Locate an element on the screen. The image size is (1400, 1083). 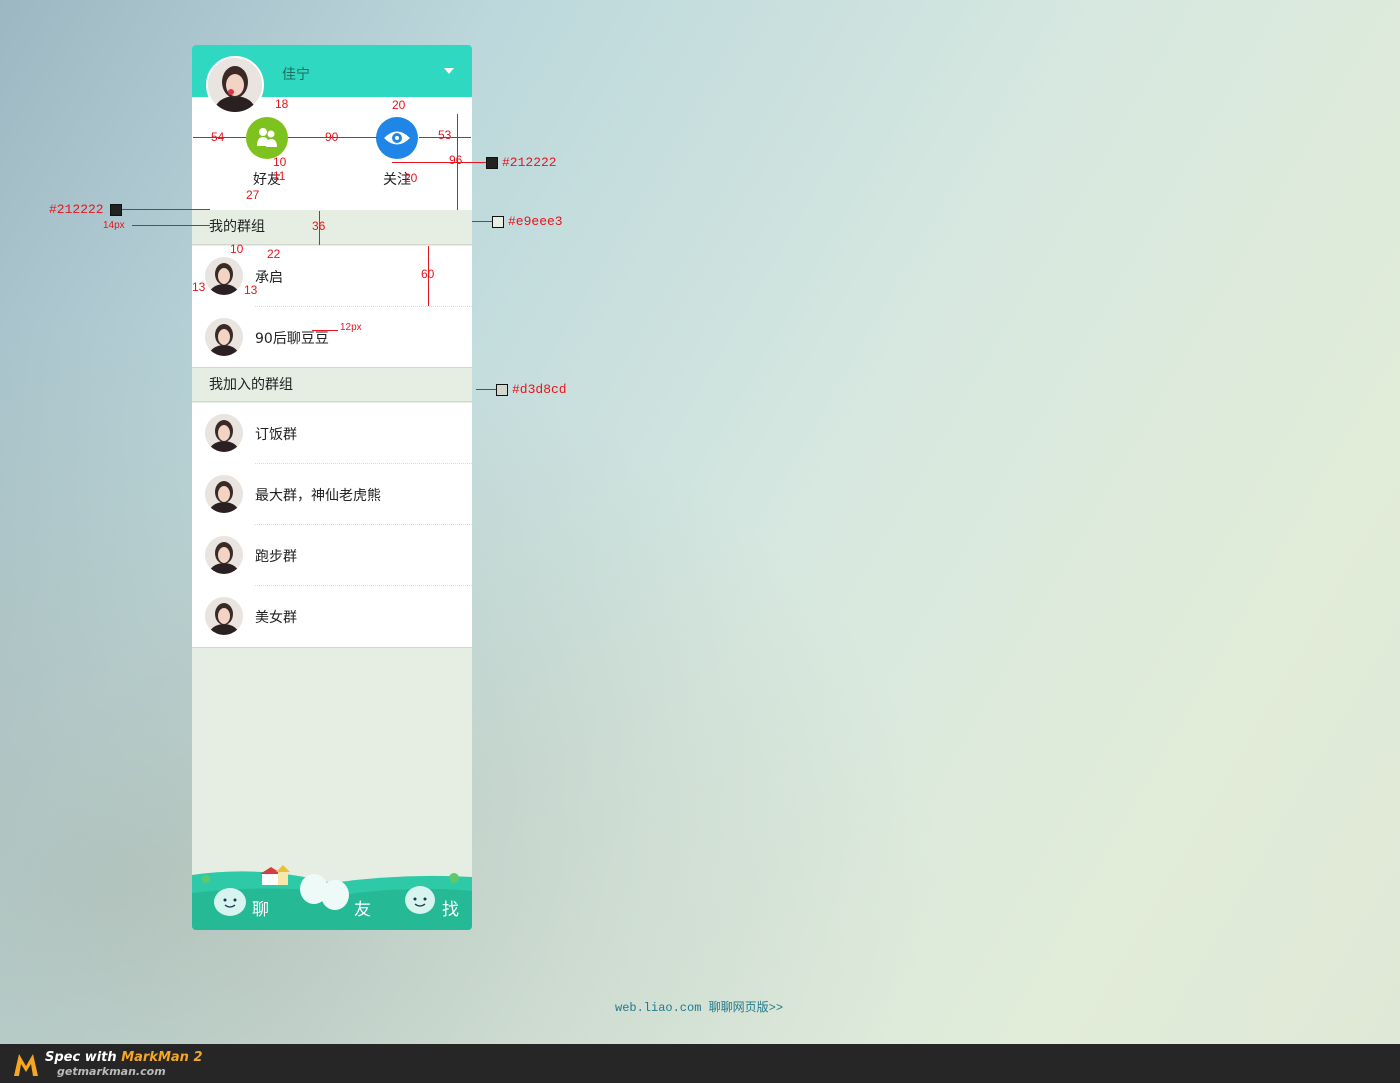
measure-label: 22 is located at coordinates (274, 254).